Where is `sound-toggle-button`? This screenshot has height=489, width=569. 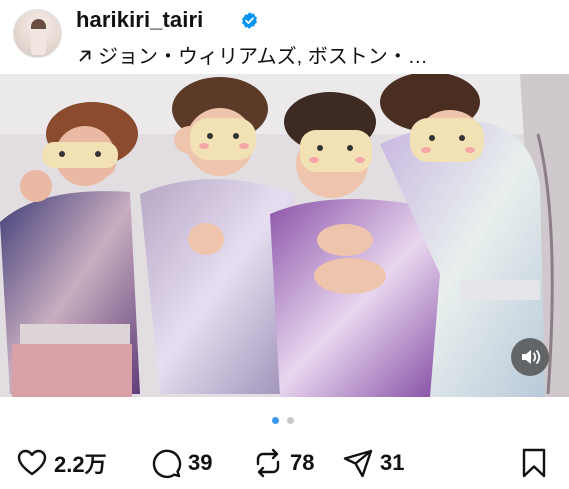 sound-toggle-button is located at coordinates (530, 357).